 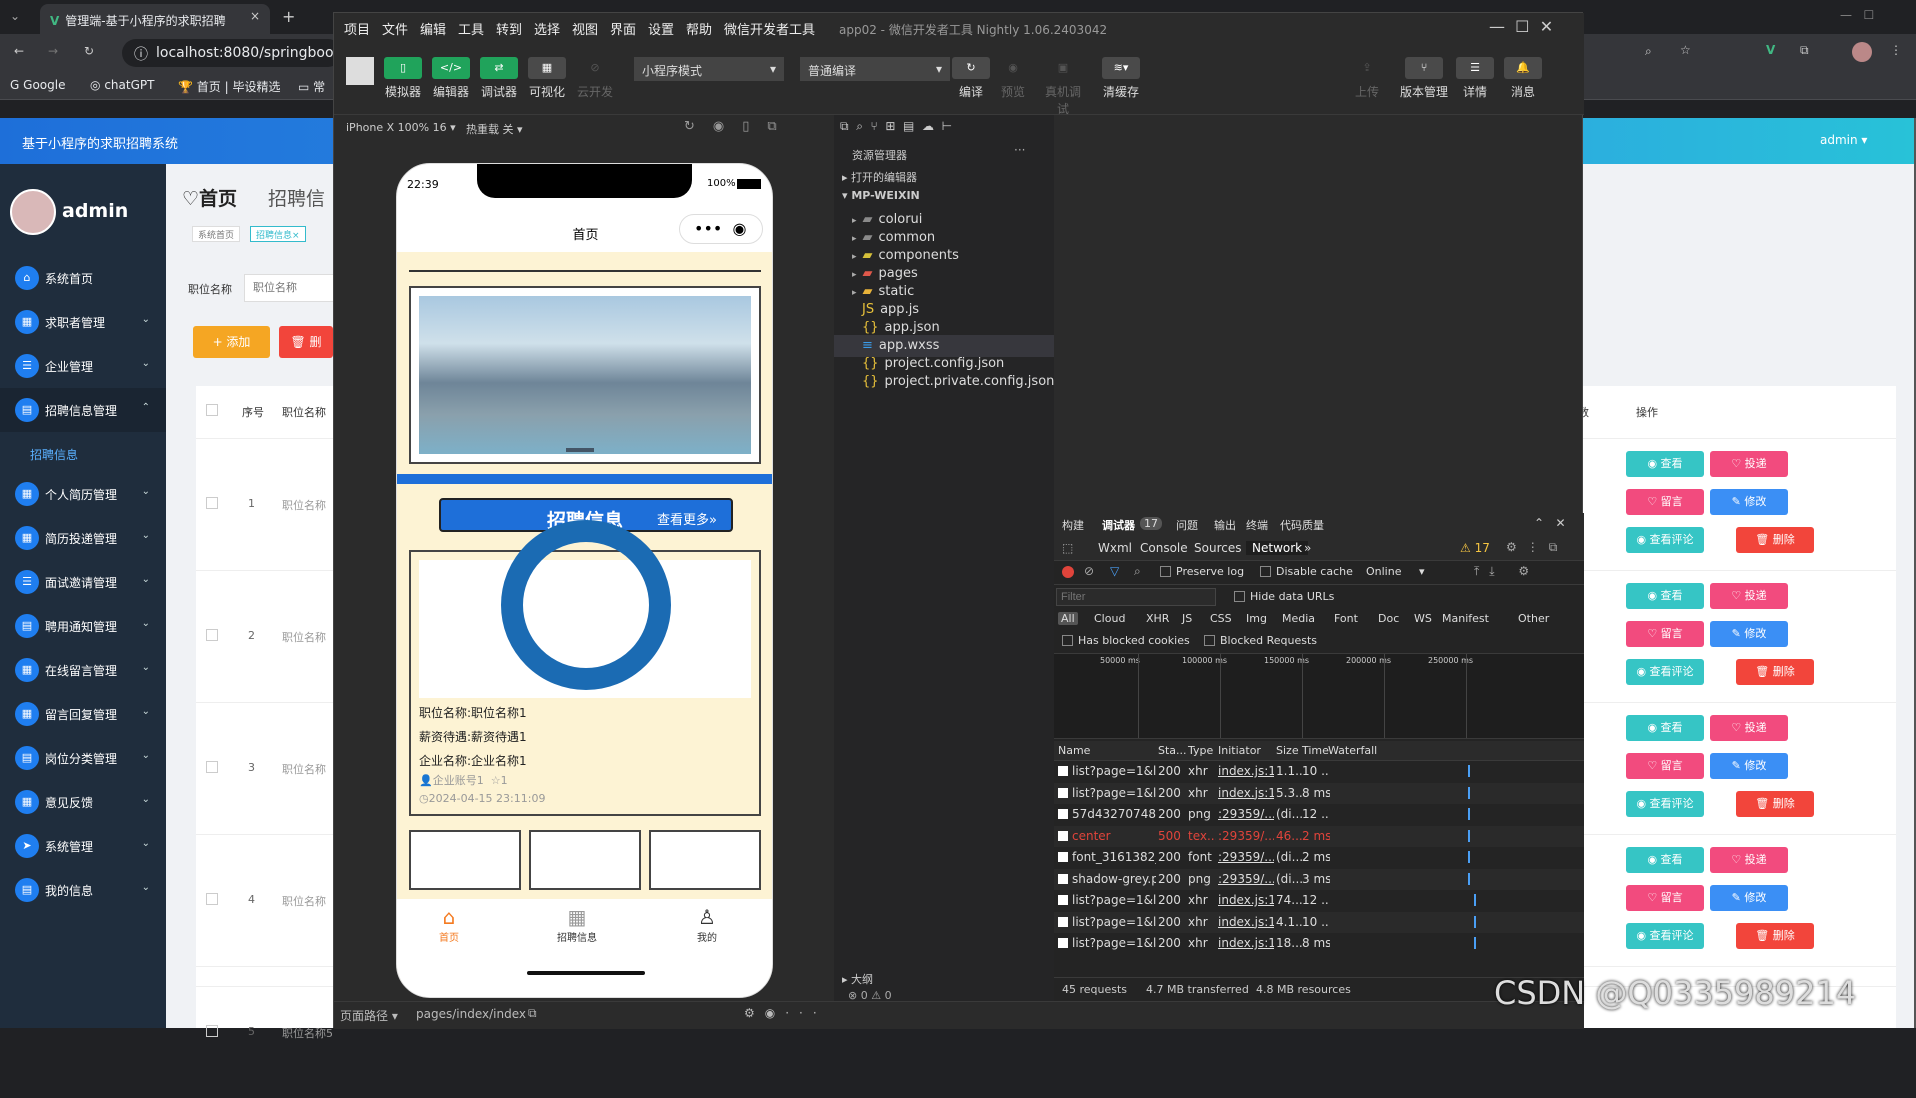 I want to click on sidebar-item: ⌂ 系统首页, so click(x=83, y=278).